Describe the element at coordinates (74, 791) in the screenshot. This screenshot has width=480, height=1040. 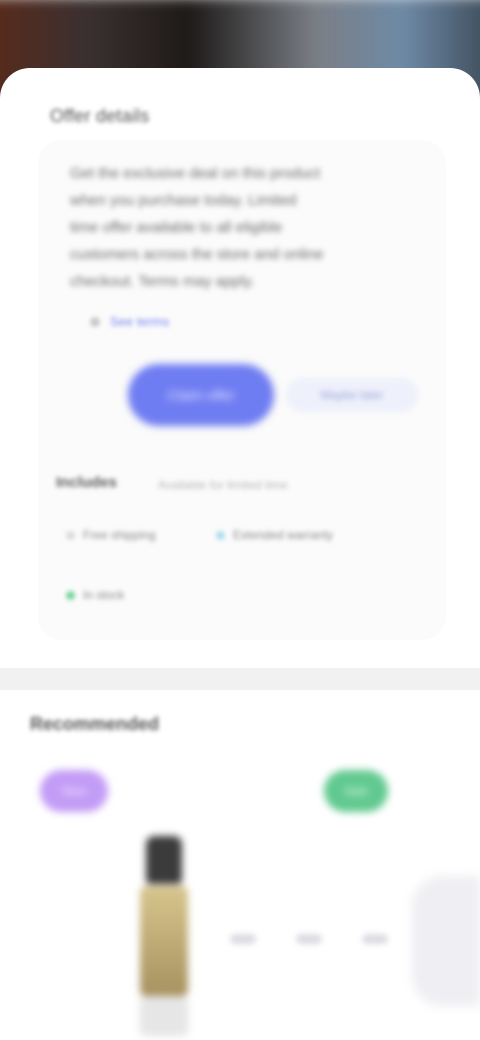
I see `new-filter-pill: New` at that location.